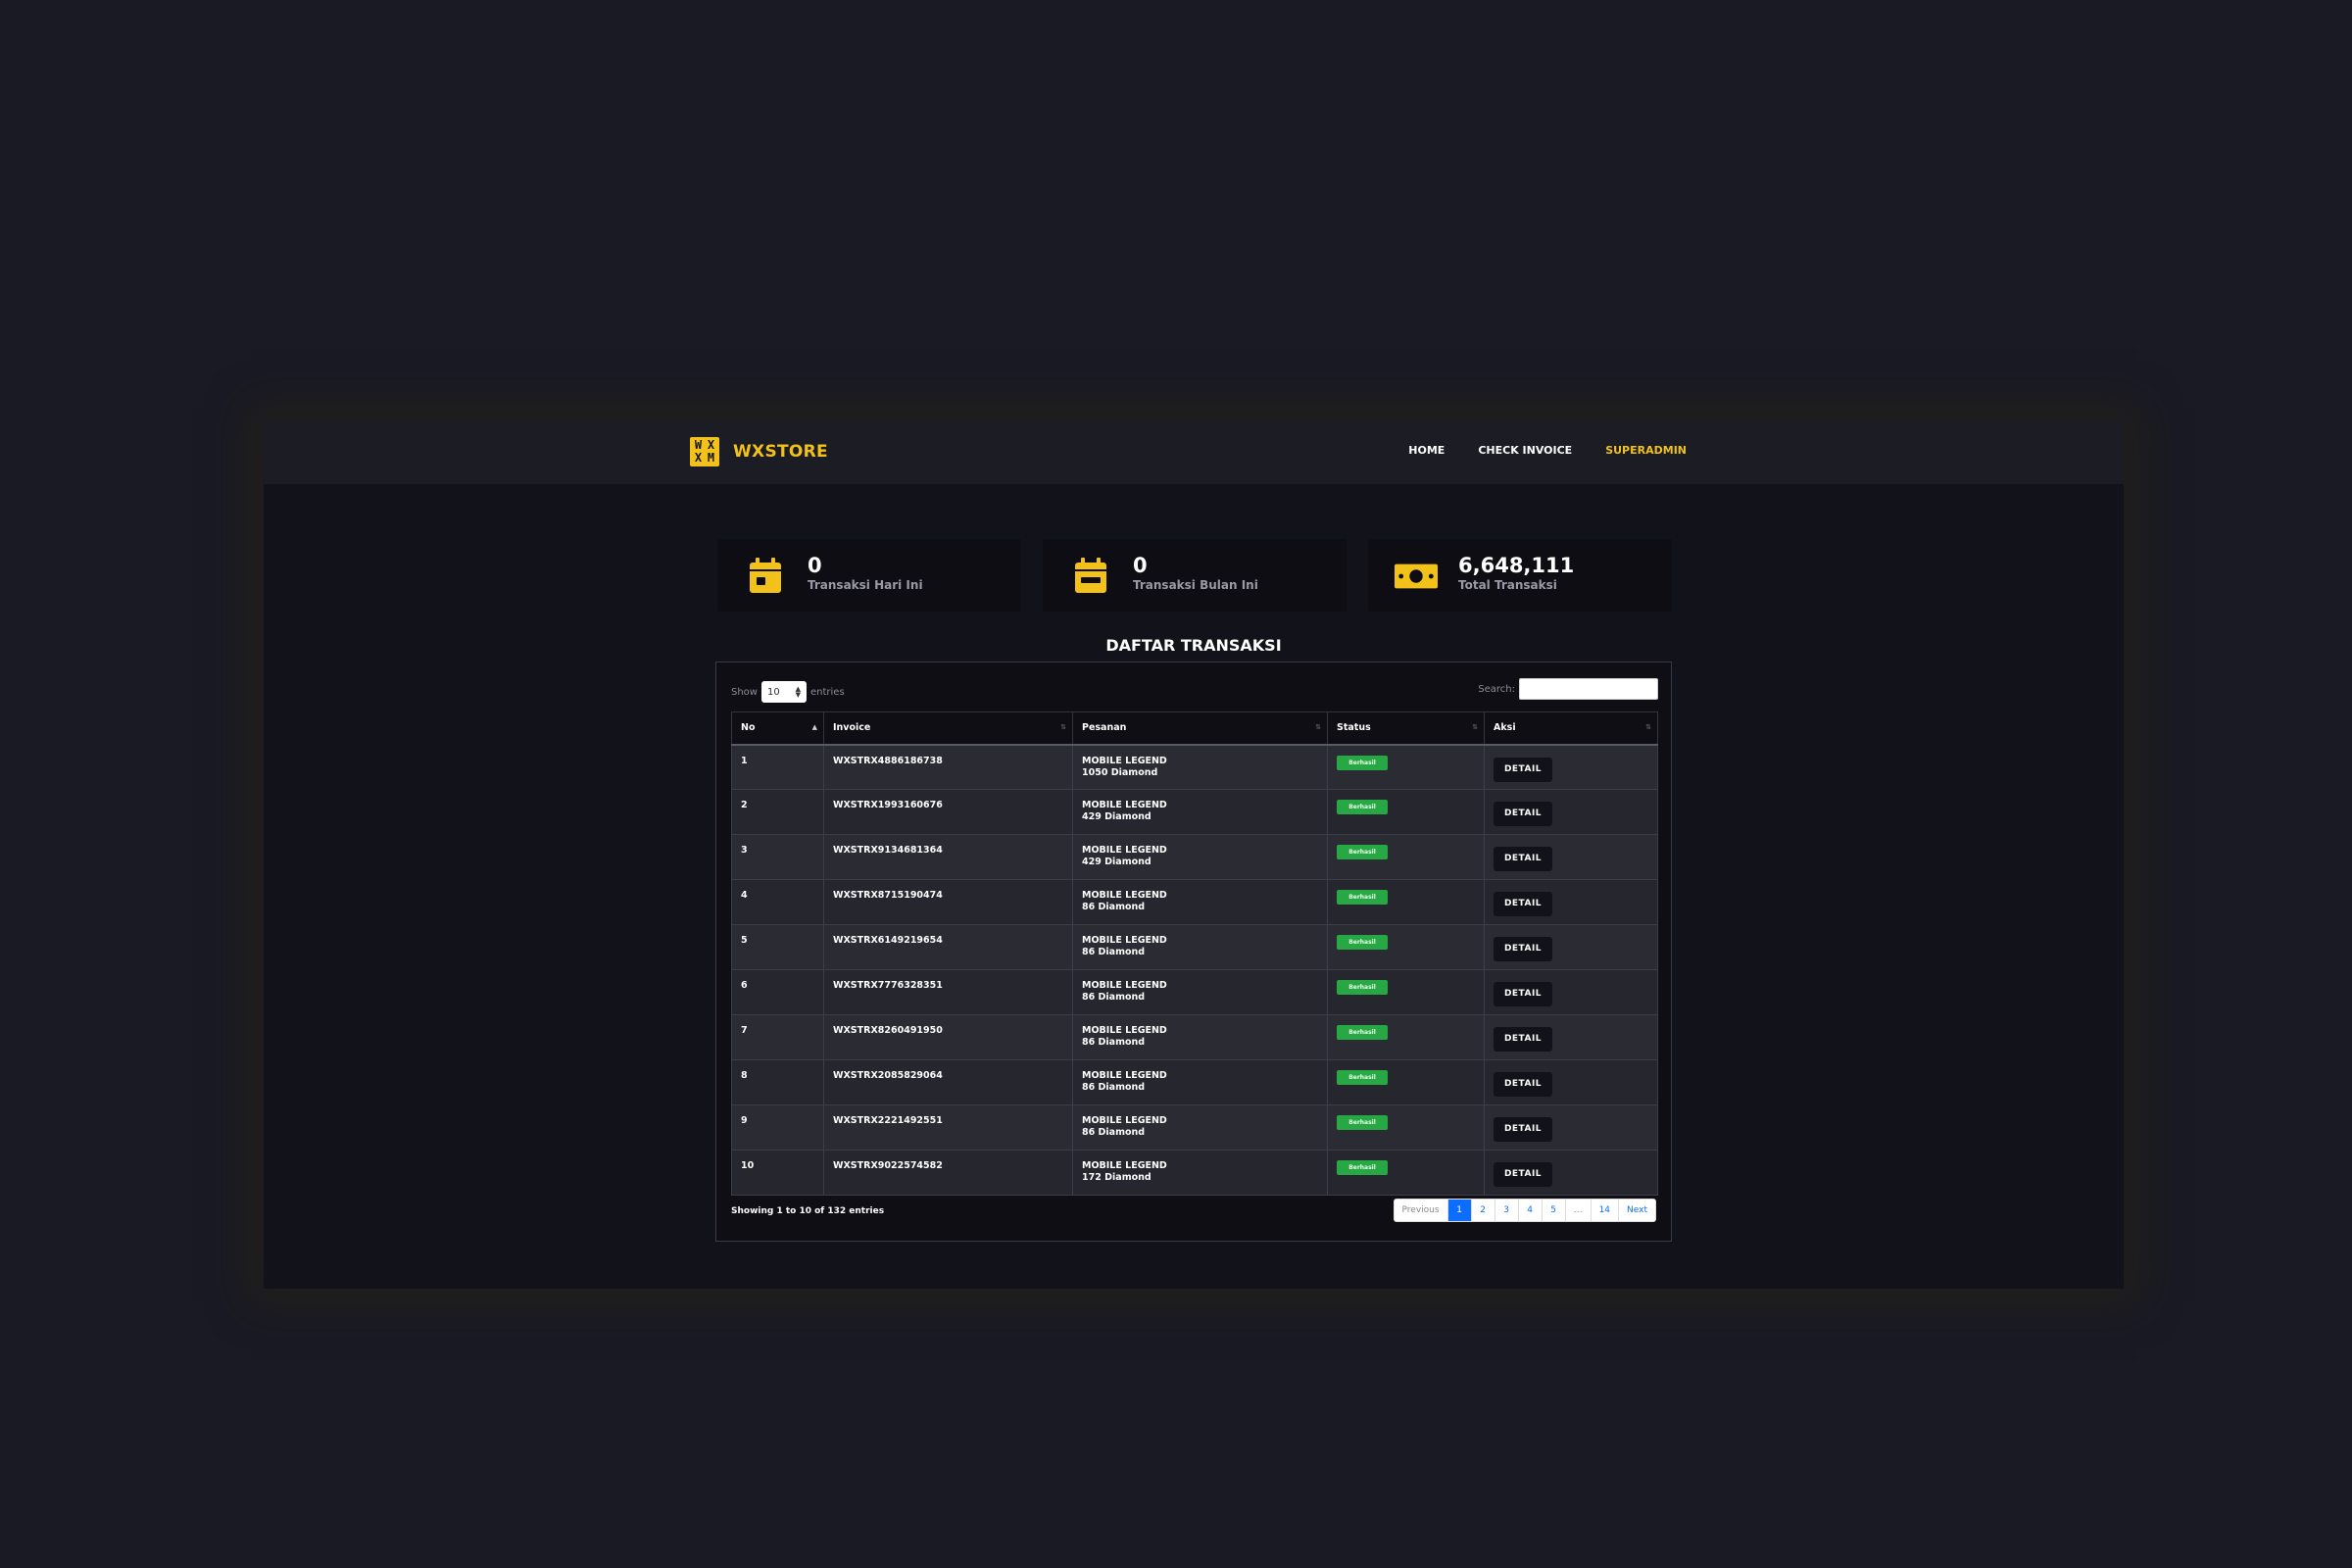 The height and width of the screenshot is (1568, 2352). I want to click on stat-label: Transaksi Hari Ini, so click(865, 585).